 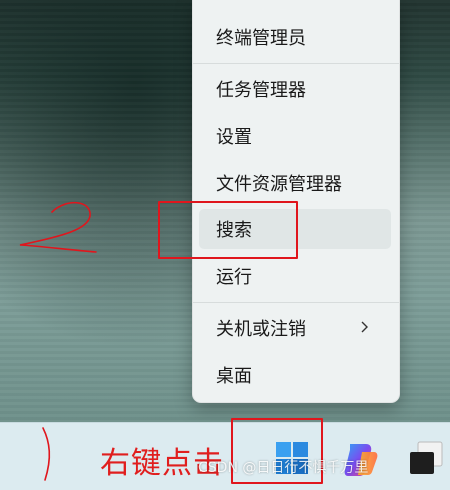 What do you see at coordinates (261, 329) in the screenshot?
I see `menu-item-label: 关机或注销` at bounding box center [261, 329].